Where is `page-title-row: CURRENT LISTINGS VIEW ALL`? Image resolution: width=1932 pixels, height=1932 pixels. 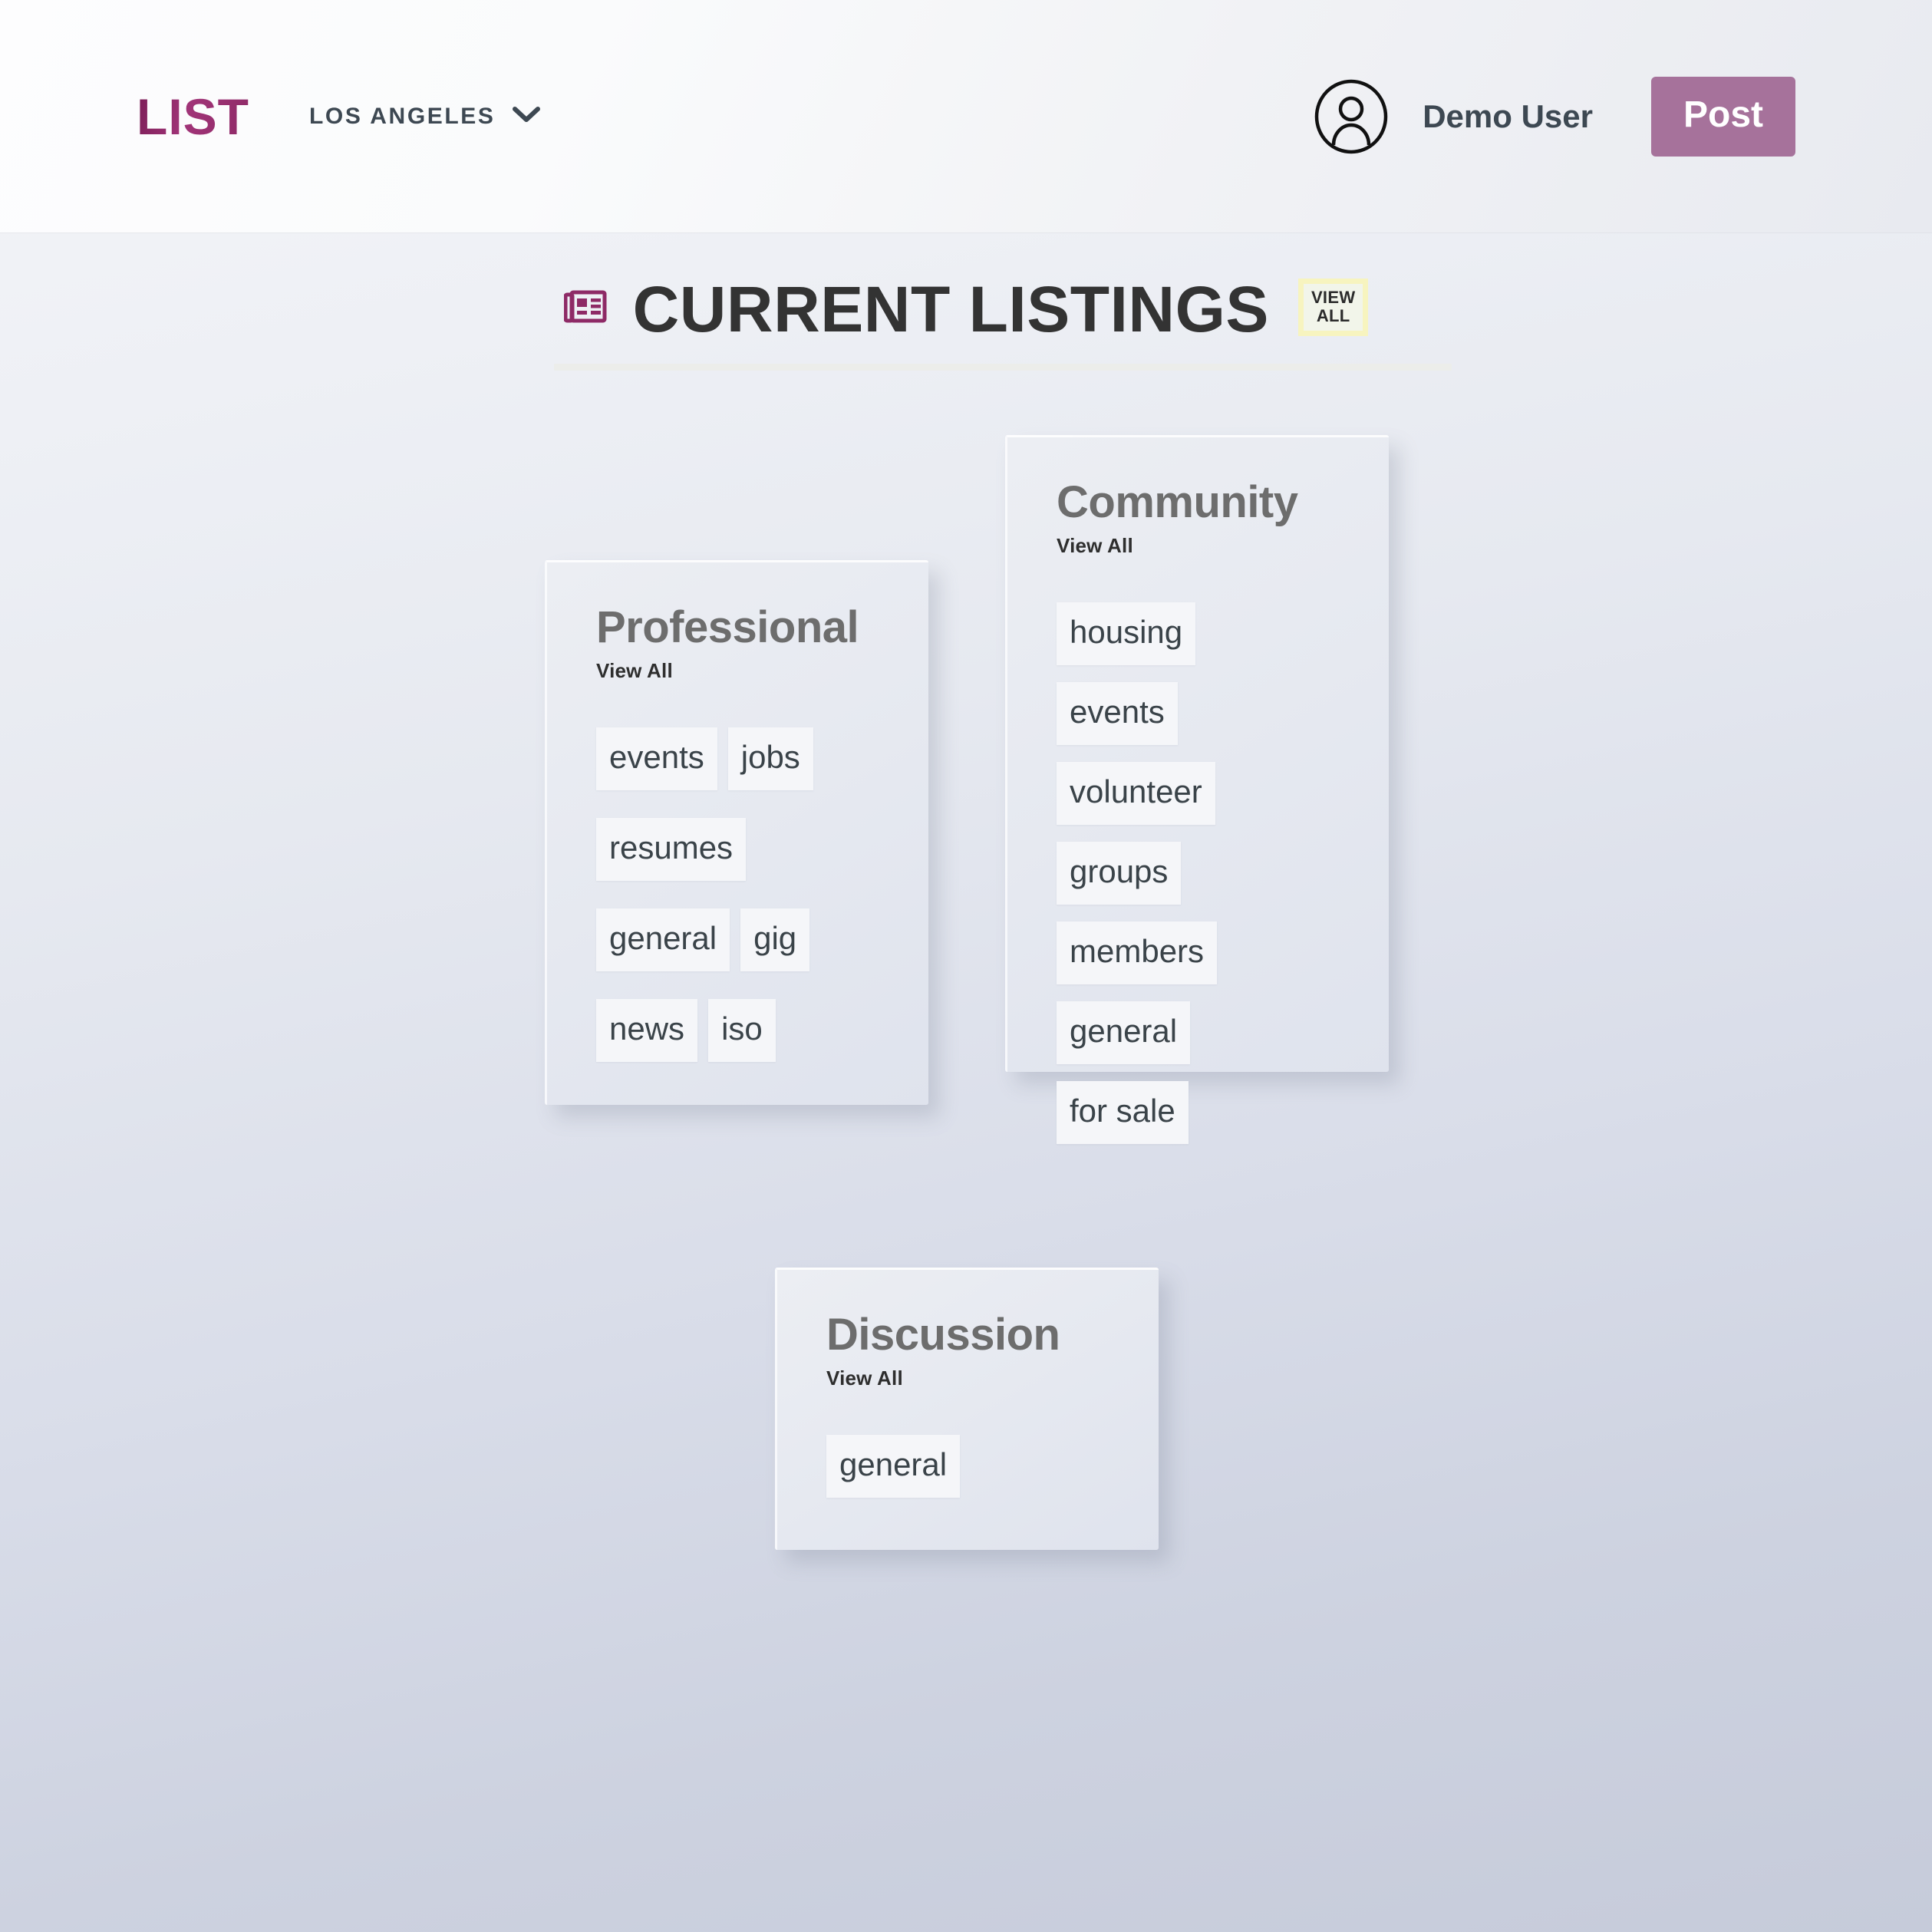
page-title-row: CURRENT LISTINGS VIEW ALL is located at coordinates (966, 309).